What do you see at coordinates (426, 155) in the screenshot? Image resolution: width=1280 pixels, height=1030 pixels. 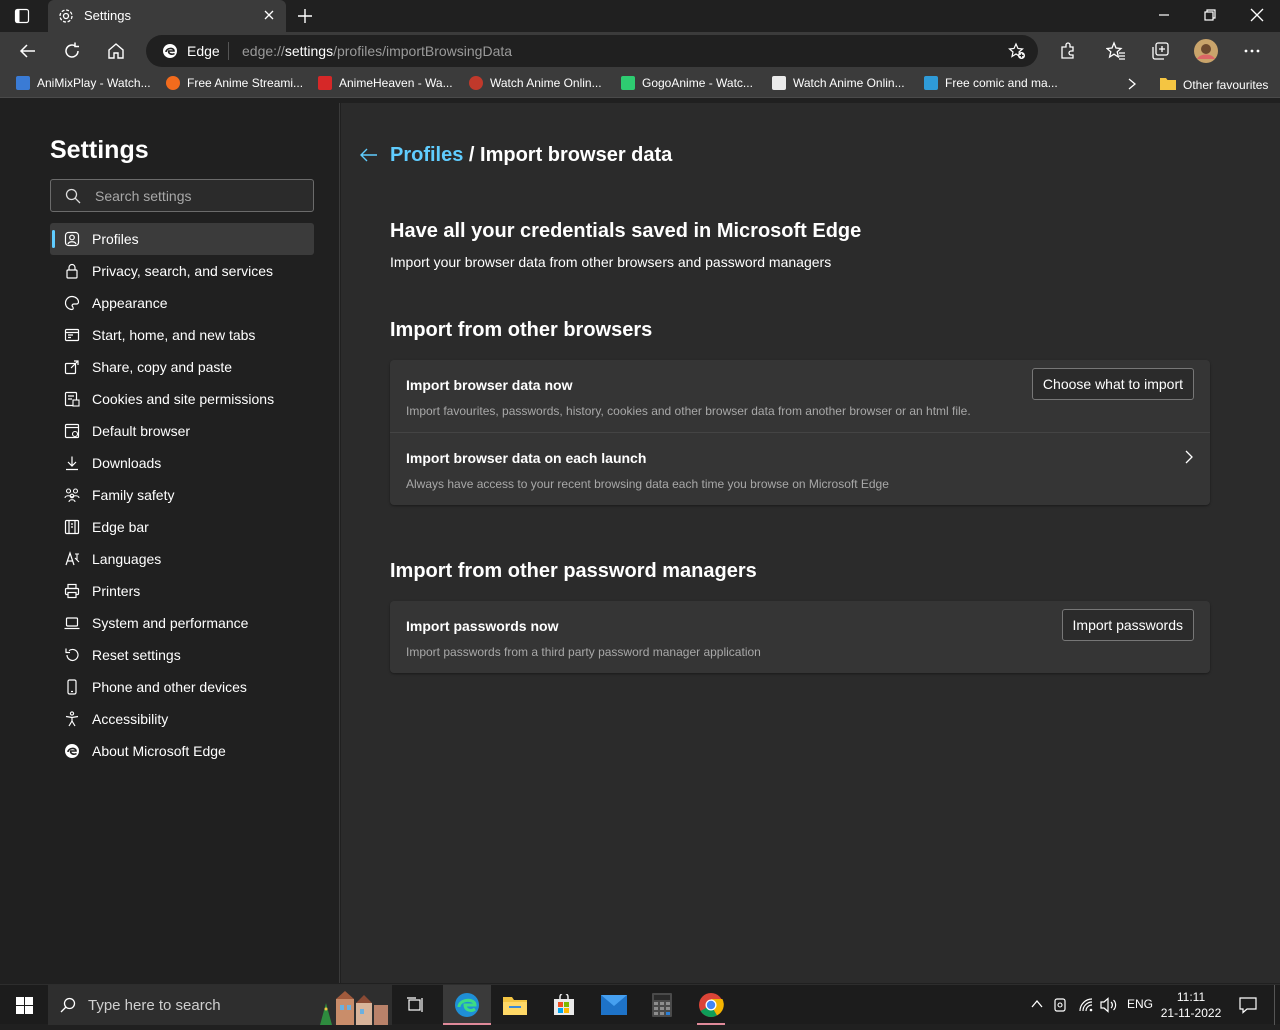 I see `breadcrumb-link-profiles: Profiles` at bounding box center [426, 155].